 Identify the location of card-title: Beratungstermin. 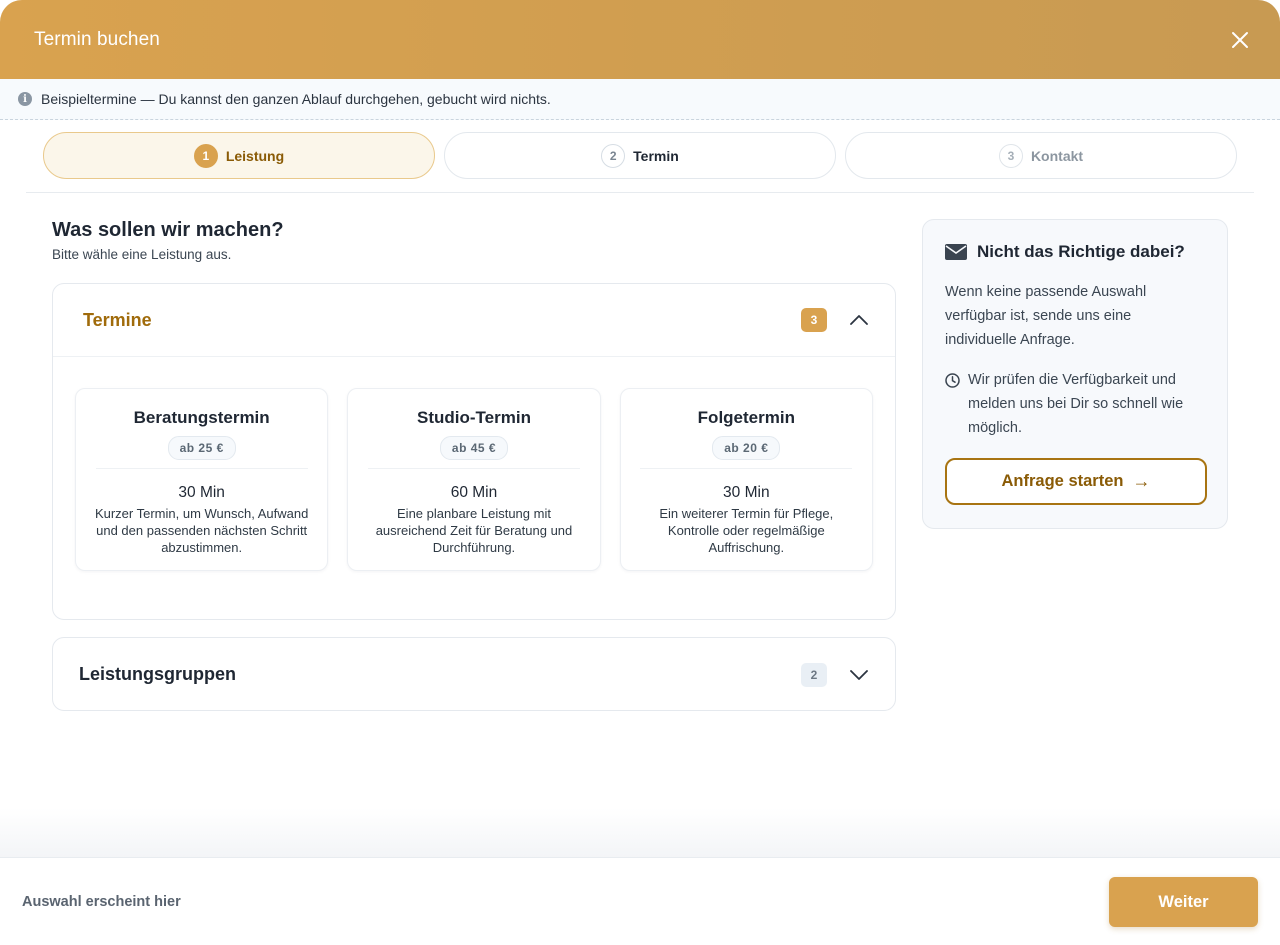
(201, 417).